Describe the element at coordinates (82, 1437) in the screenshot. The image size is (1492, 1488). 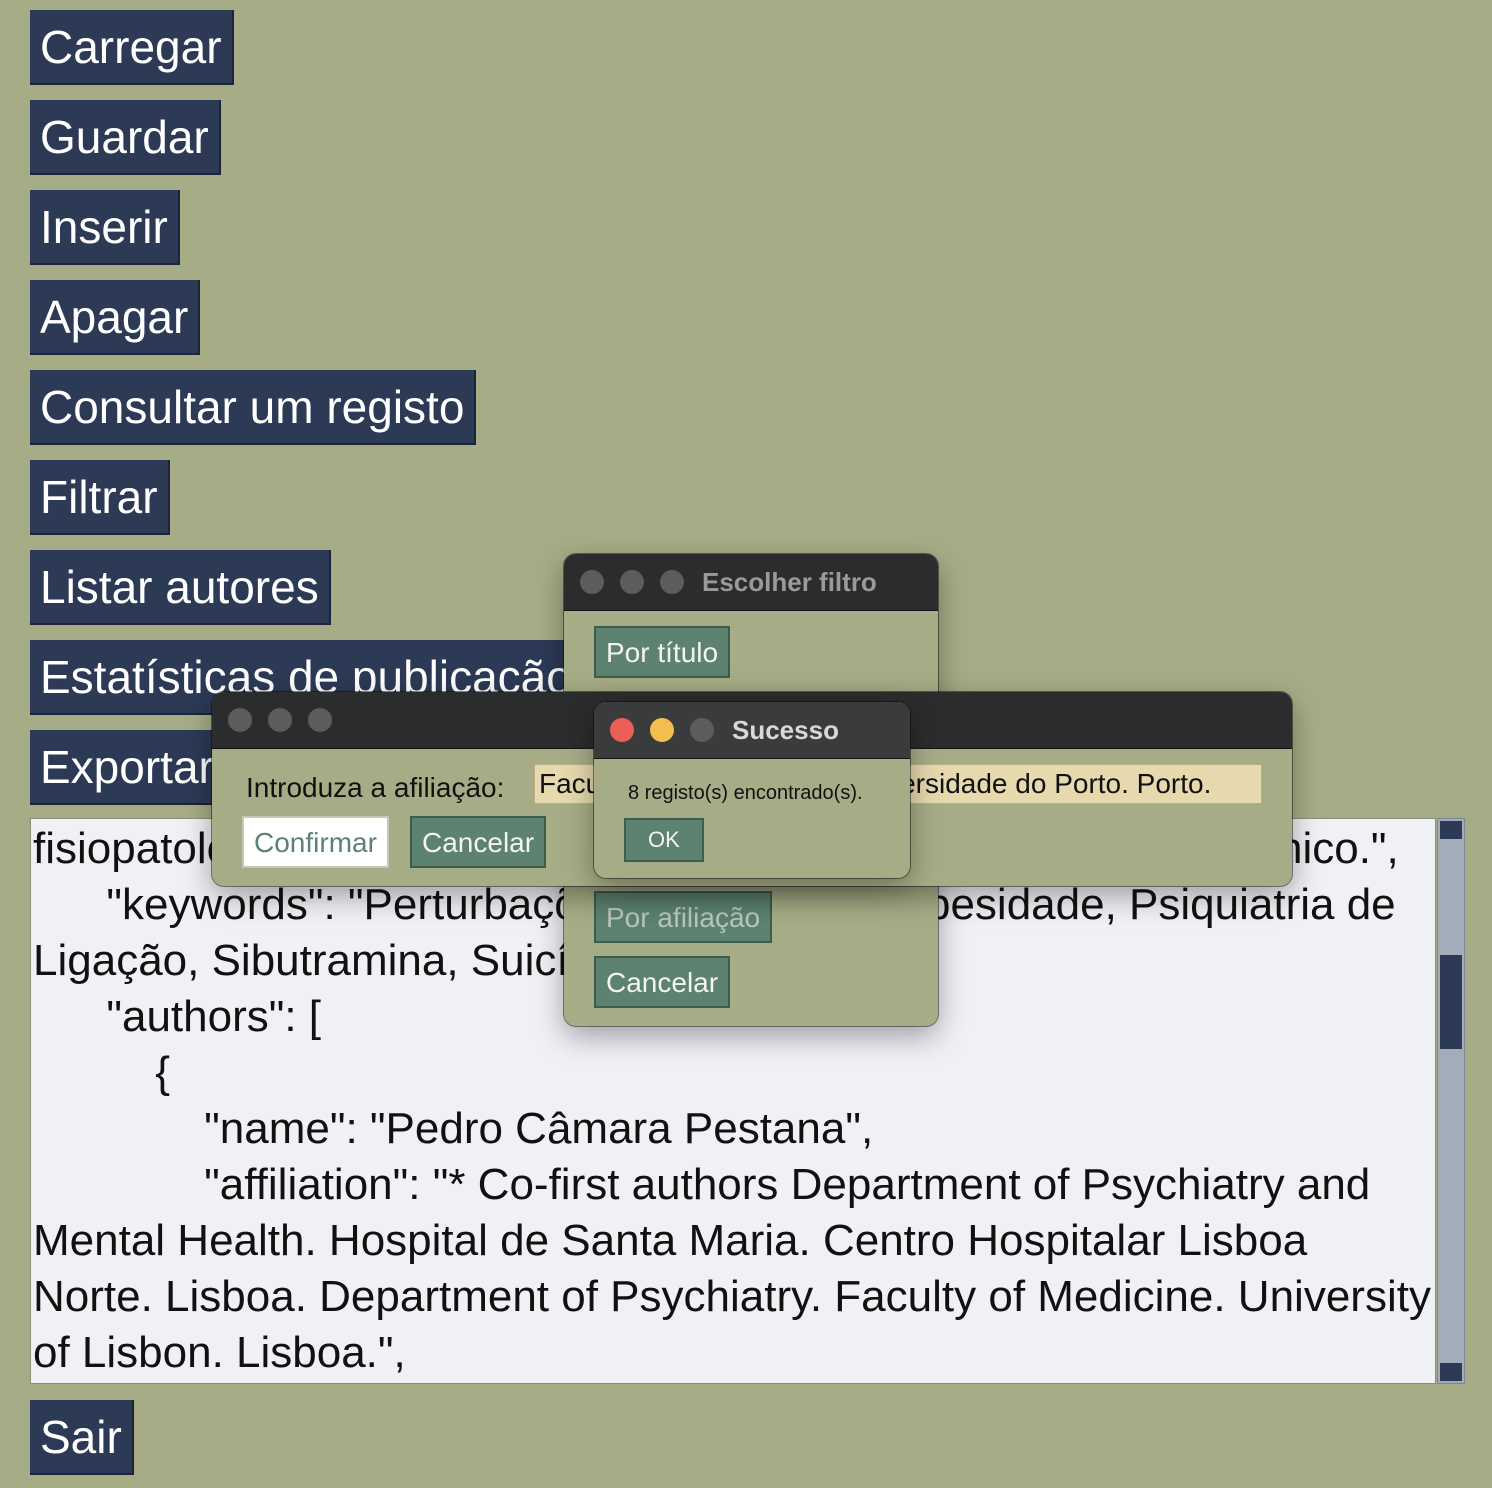
I see `exit-button: Sair` at that location.